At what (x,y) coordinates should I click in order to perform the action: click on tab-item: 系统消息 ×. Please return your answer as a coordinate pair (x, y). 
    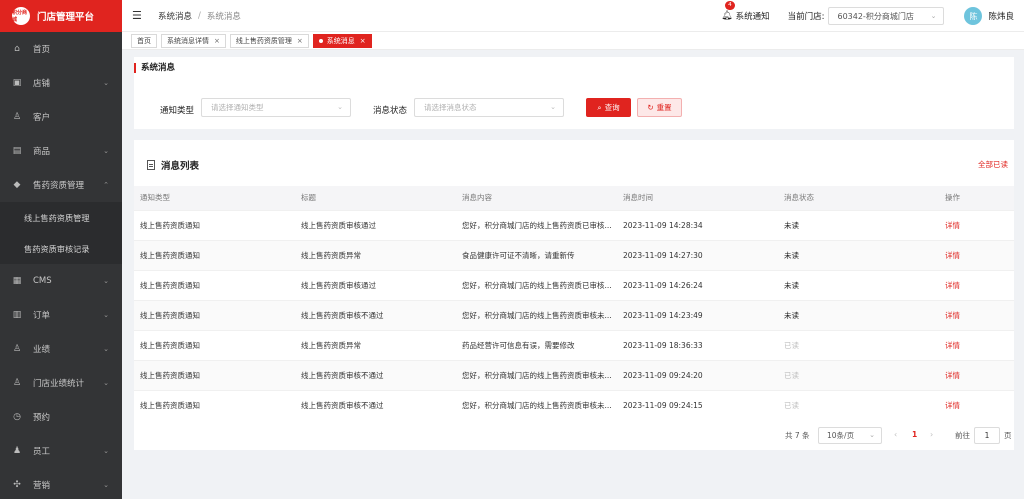
    Looking at the image, I should click on (342, 40).